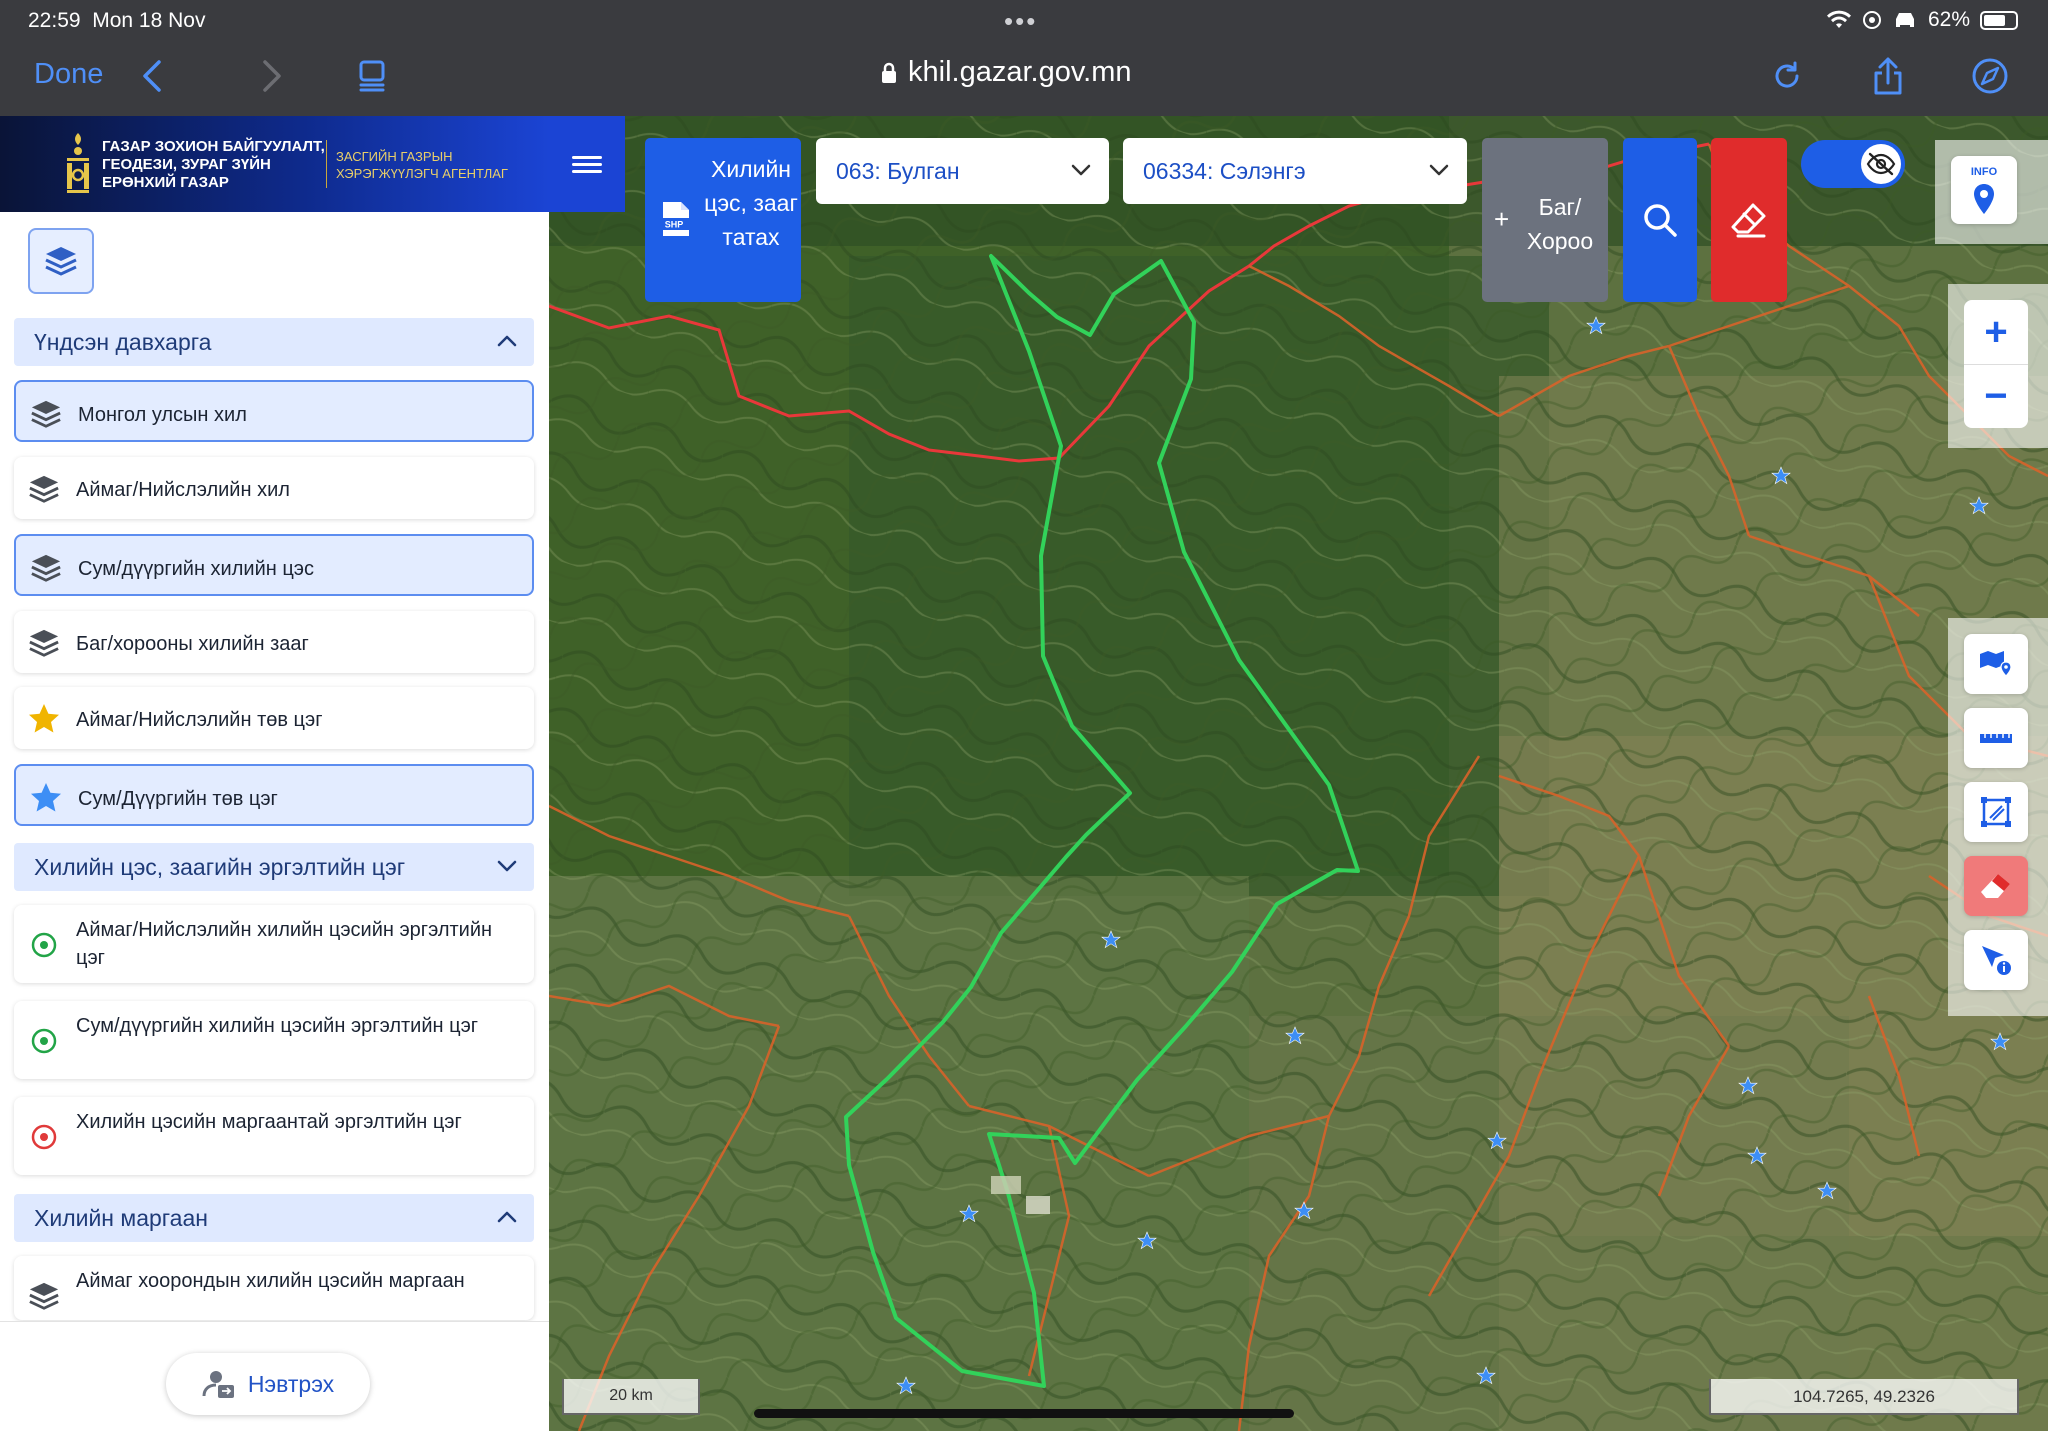  I want to click on user-login-icon, so click(218, 1384).